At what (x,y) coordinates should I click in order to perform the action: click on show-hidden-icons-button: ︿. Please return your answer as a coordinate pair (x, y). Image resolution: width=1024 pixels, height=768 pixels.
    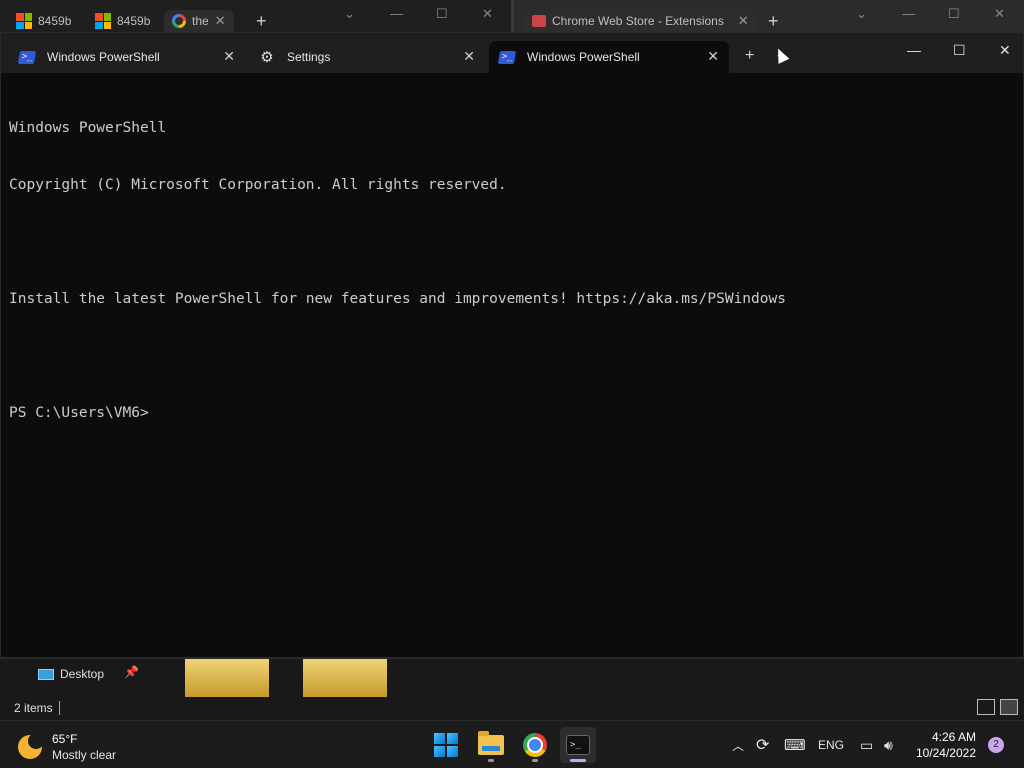
    Looking at the image, I should click on (738, 744).